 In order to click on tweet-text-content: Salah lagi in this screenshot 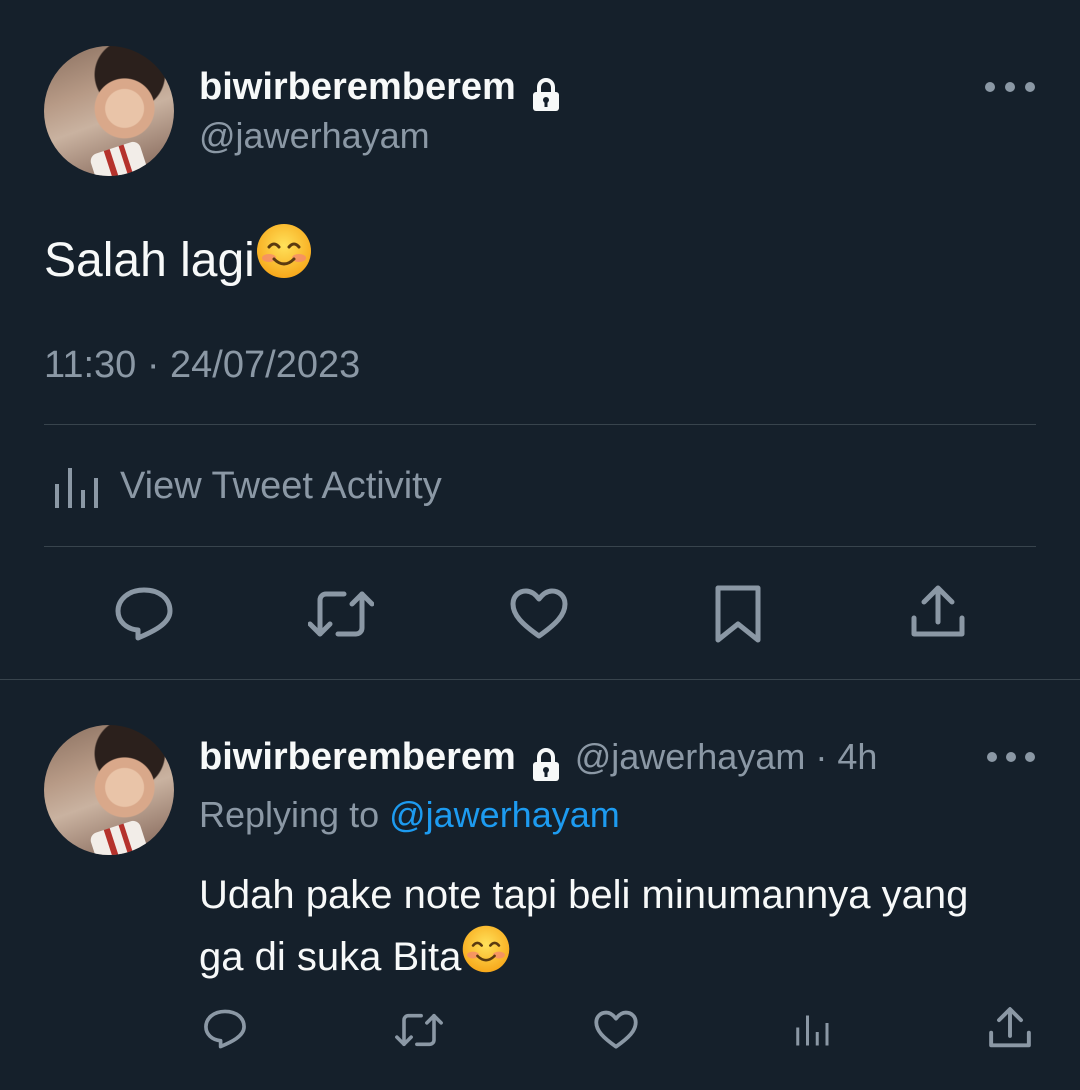, I will do `click(149, 260)`.